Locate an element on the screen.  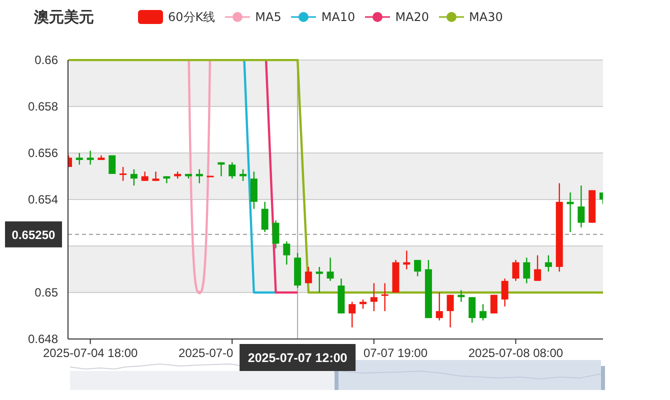
axis-label: 0.654 is located at coordinates (43, 199).